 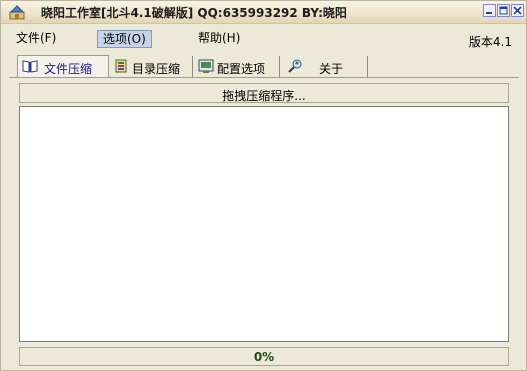 What do you see at coordinates (263, 37) in the screenshot?
I see `menu-bar: 文件(F) 选项(O) 帮助(H) 版本4.1` at bounding box center [263, 37].